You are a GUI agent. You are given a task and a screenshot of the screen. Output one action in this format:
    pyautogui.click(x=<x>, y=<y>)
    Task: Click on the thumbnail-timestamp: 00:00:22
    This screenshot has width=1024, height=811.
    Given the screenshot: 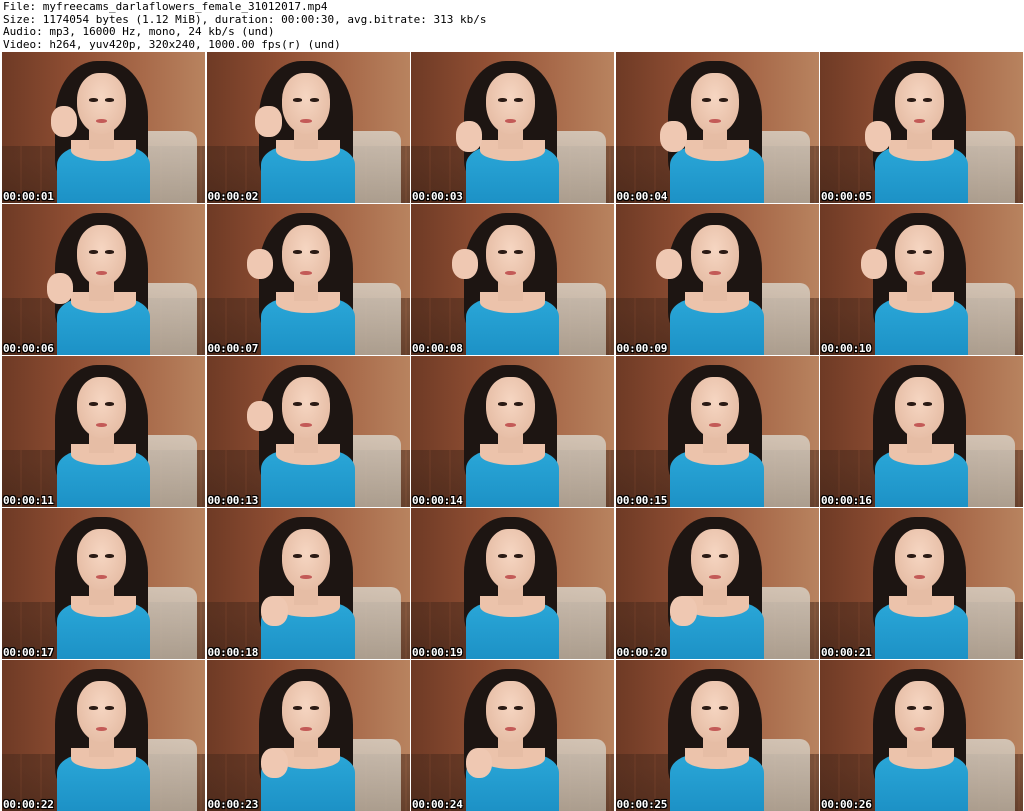 What is the action you would take?
    pyautogui.click(x=28, y=804)
    